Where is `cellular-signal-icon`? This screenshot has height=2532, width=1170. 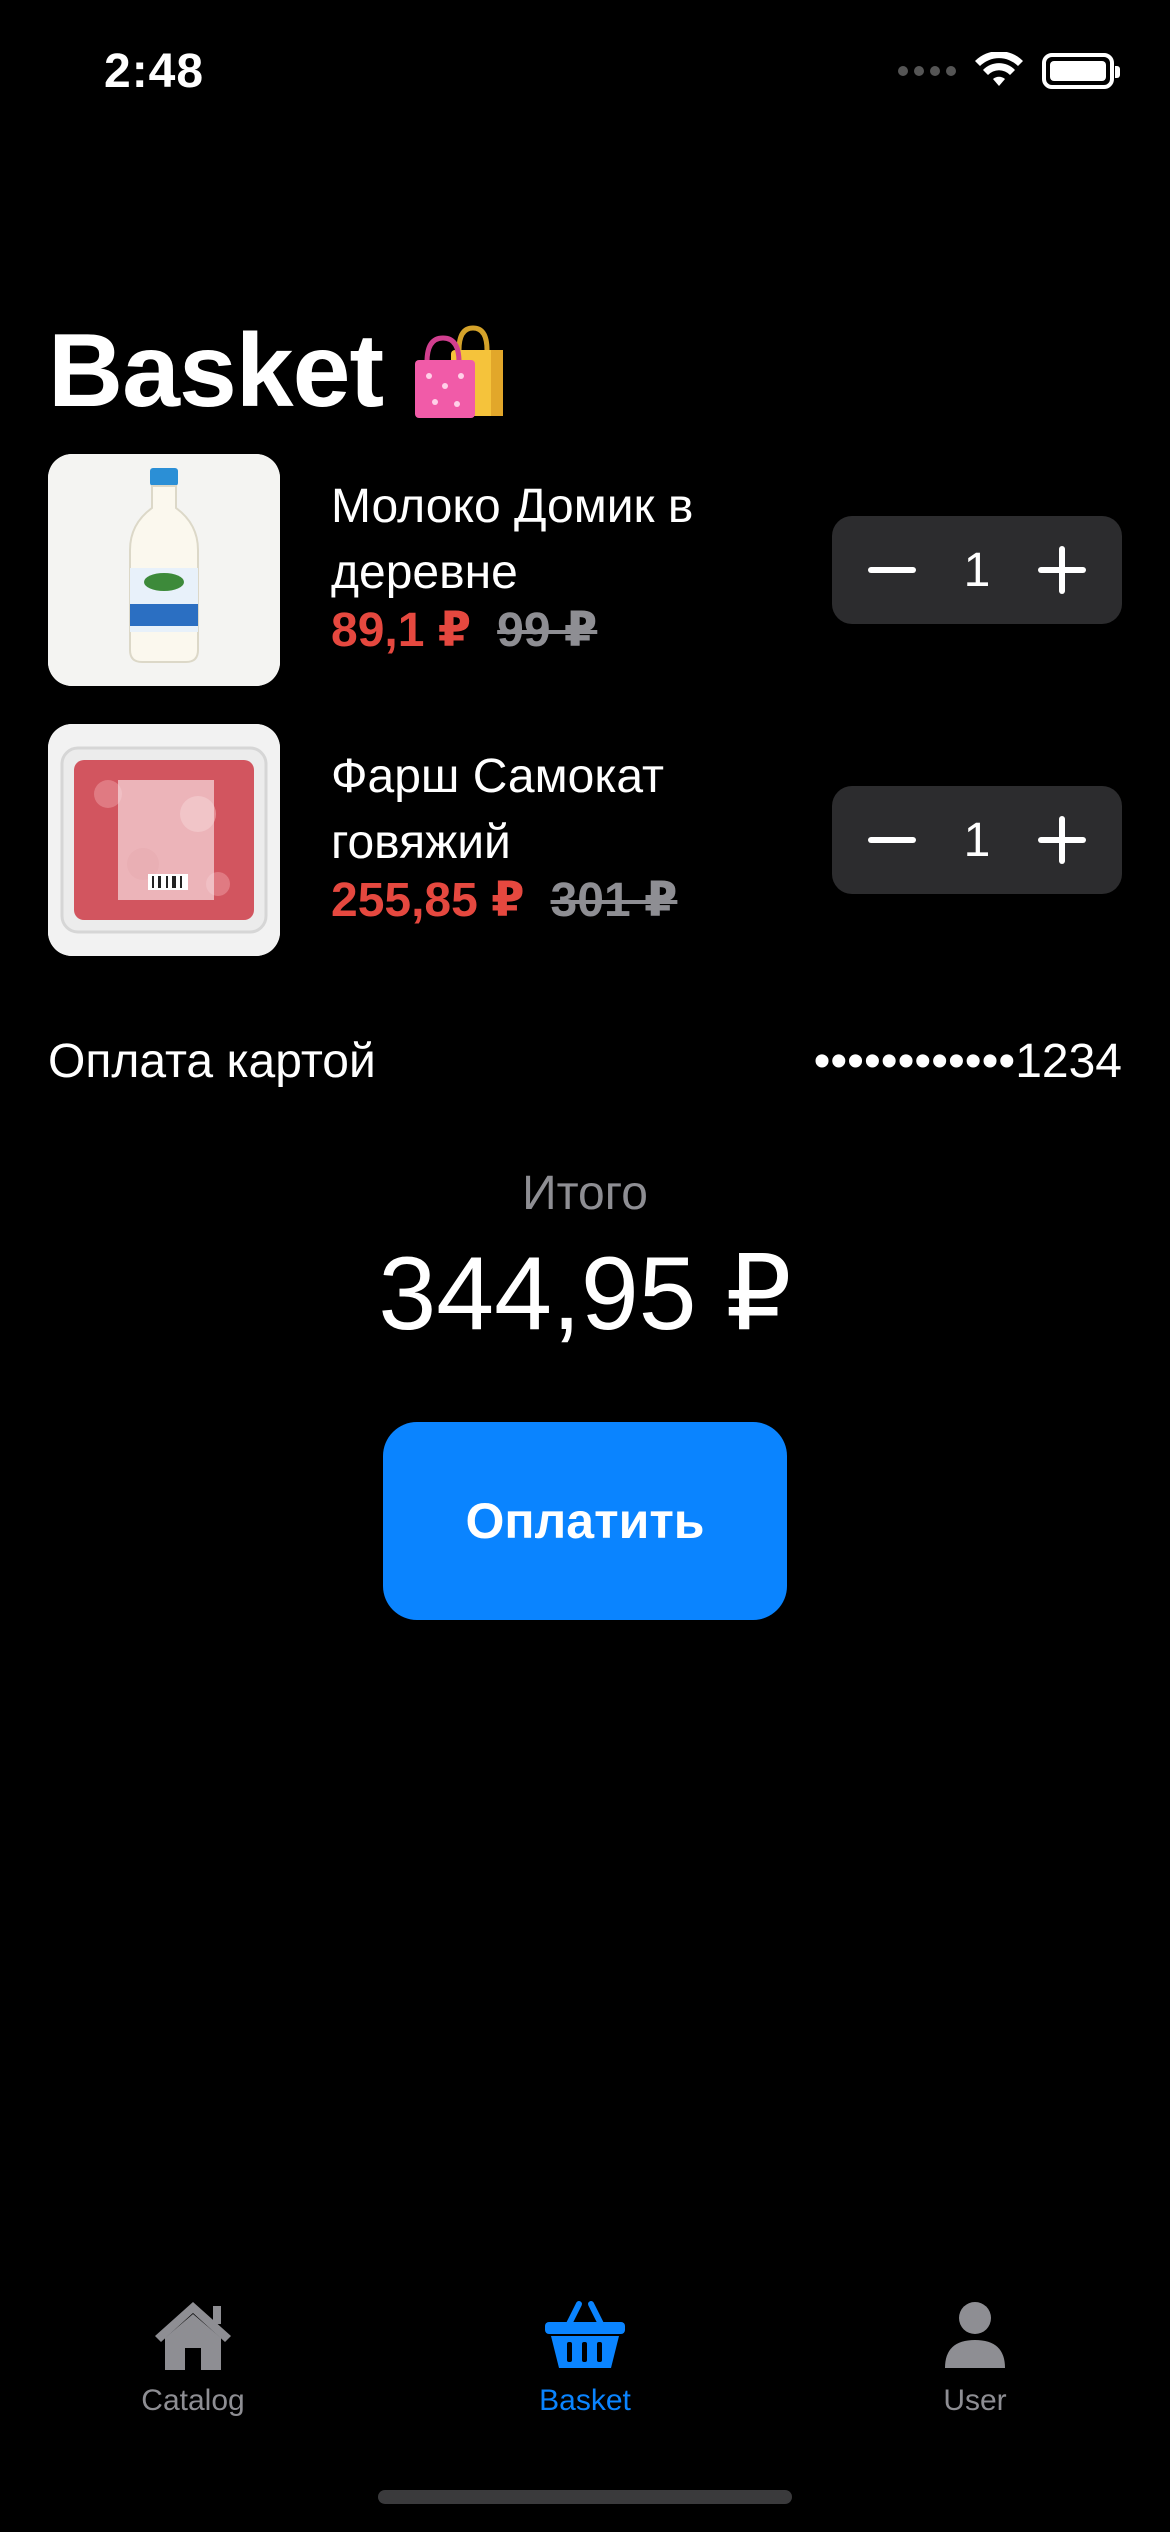 cellular-signal-icon is located at coordinates (927, 71).